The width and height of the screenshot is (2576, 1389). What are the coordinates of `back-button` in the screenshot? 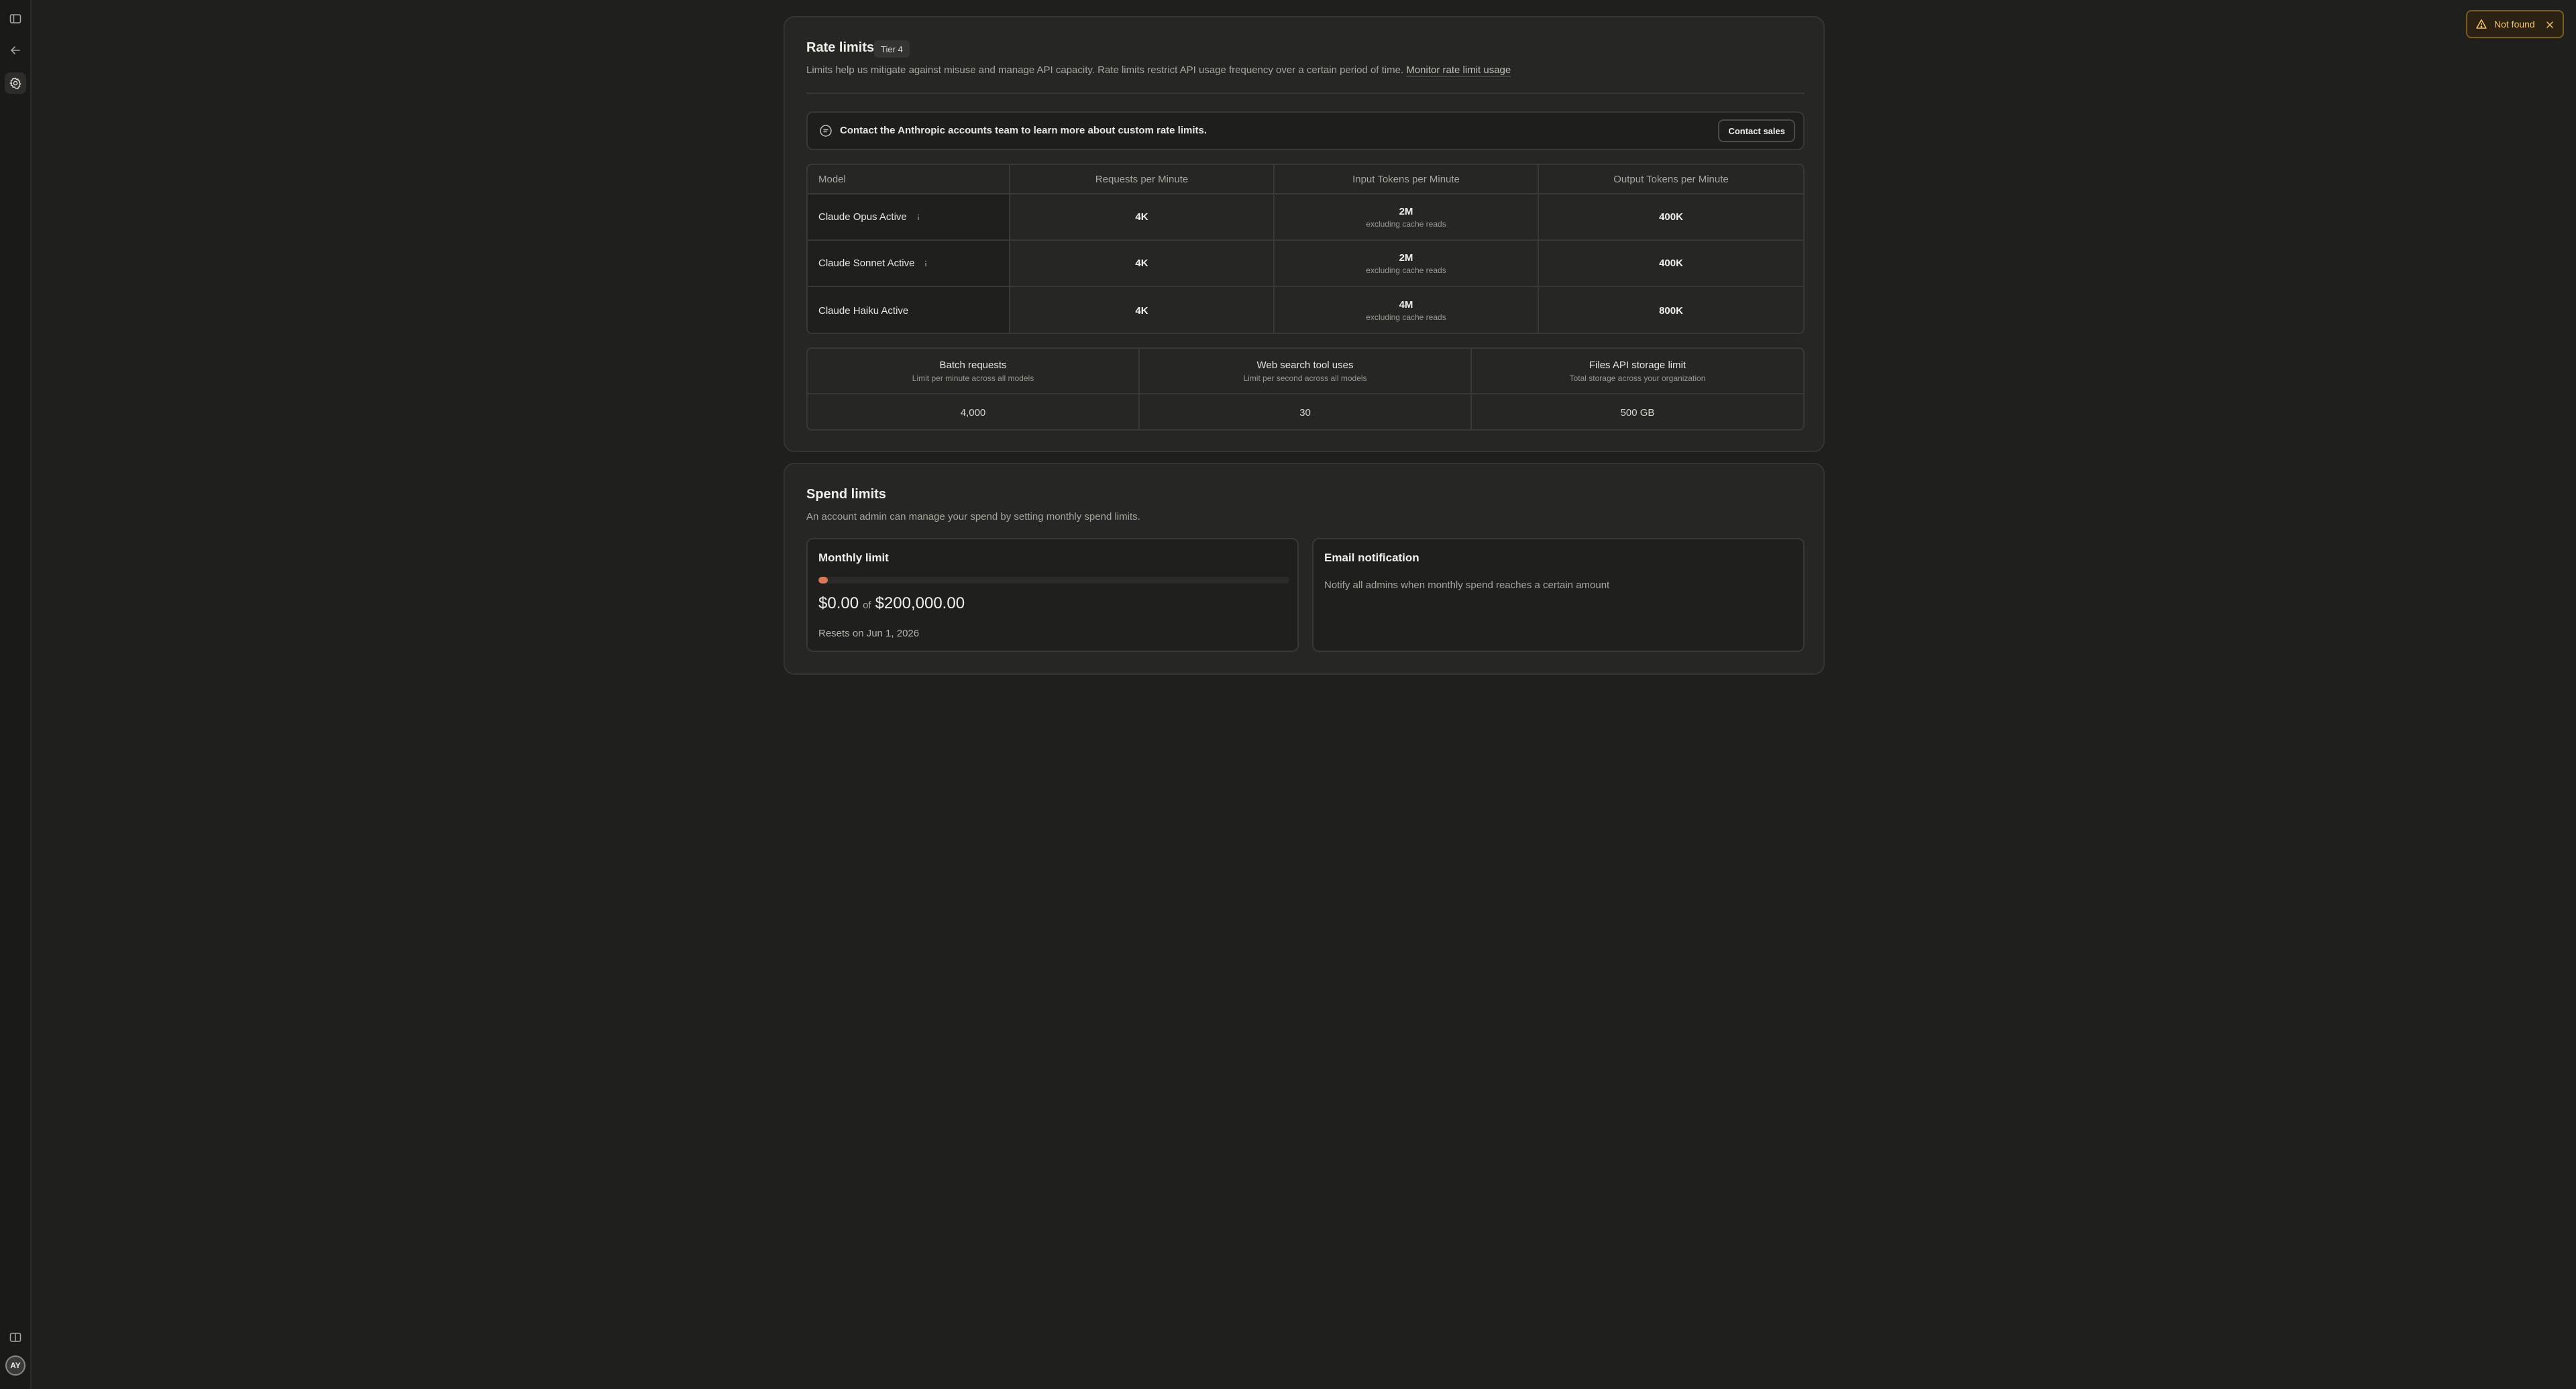 It's located at (15, 51).